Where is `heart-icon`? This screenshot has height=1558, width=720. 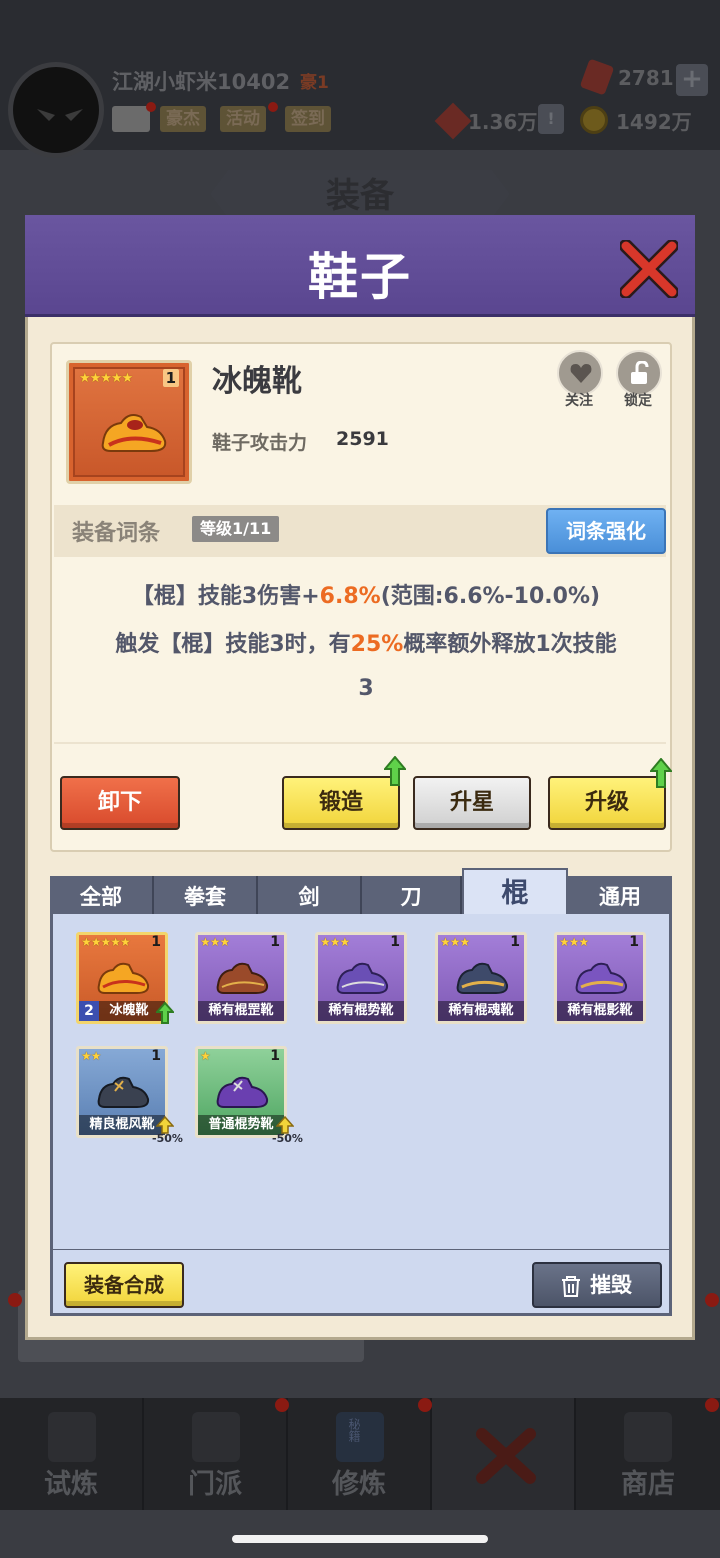 heart-icon is located at coordinates (581, 373).